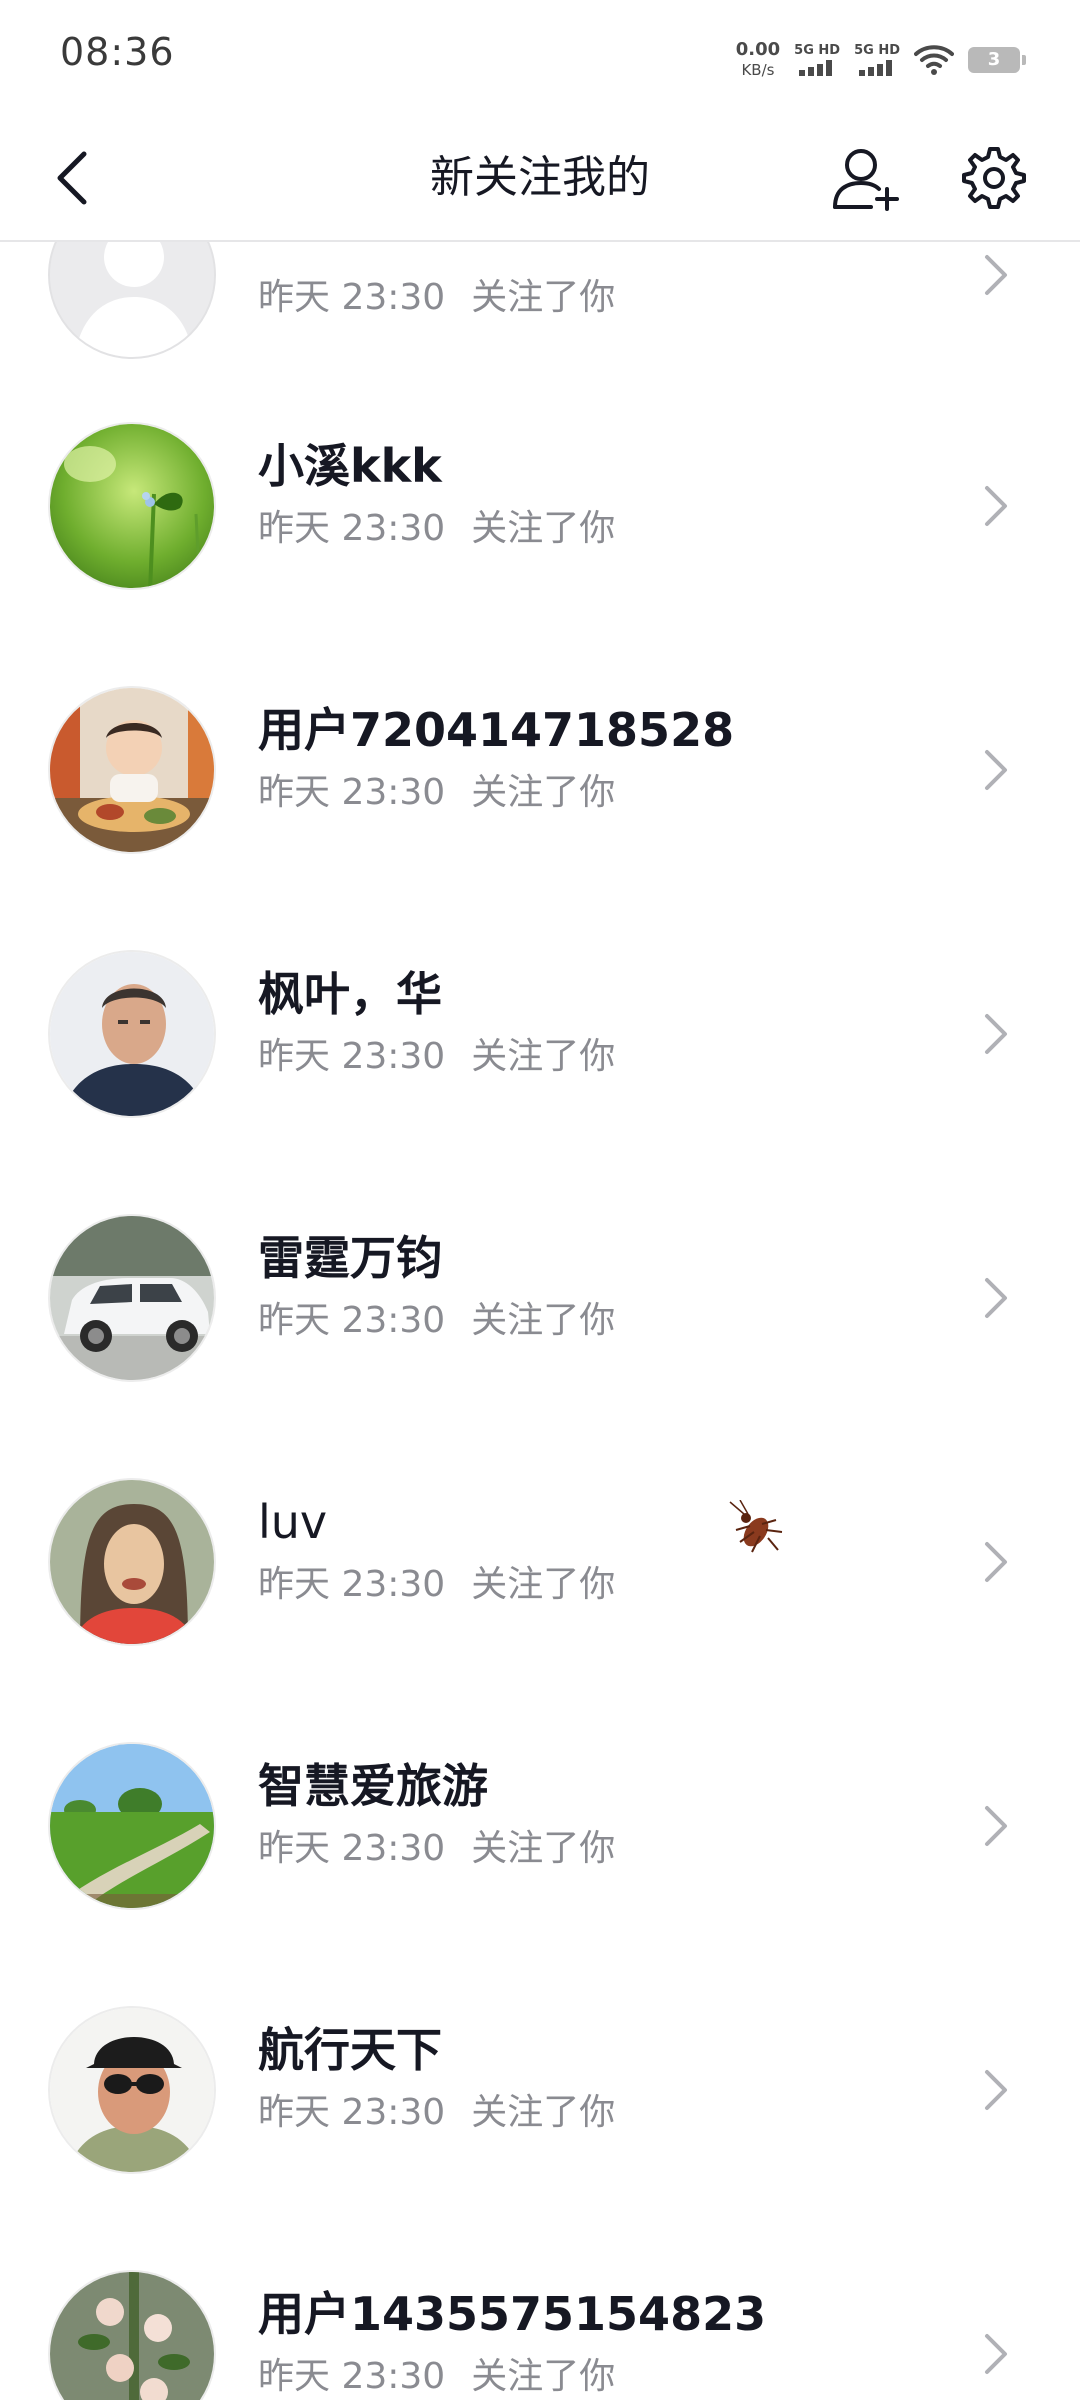 The image size is (1080, 2400). I want to click on child-photo, so click(132, 770).